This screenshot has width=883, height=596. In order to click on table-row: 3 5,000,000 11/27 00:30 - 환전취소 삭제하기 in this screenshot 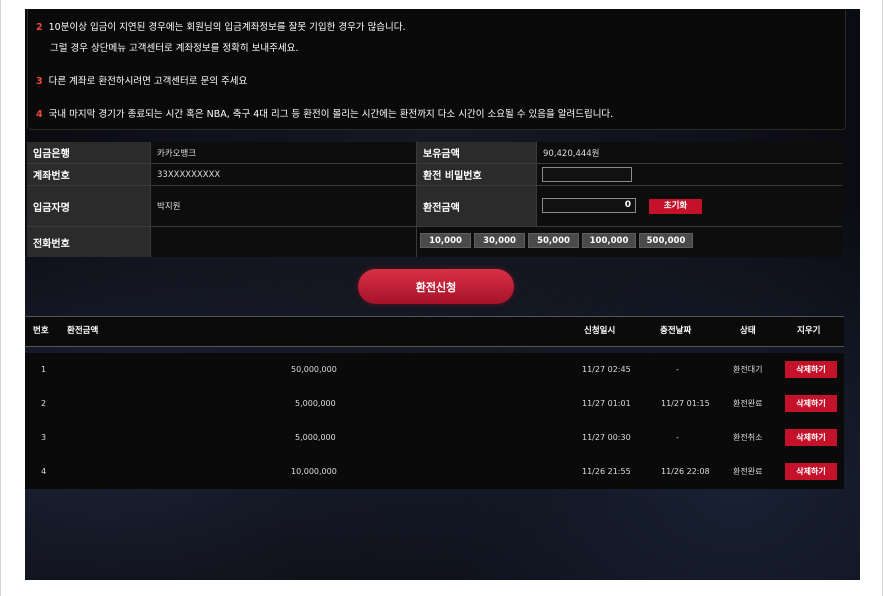, I will do `click(434, 438)`.